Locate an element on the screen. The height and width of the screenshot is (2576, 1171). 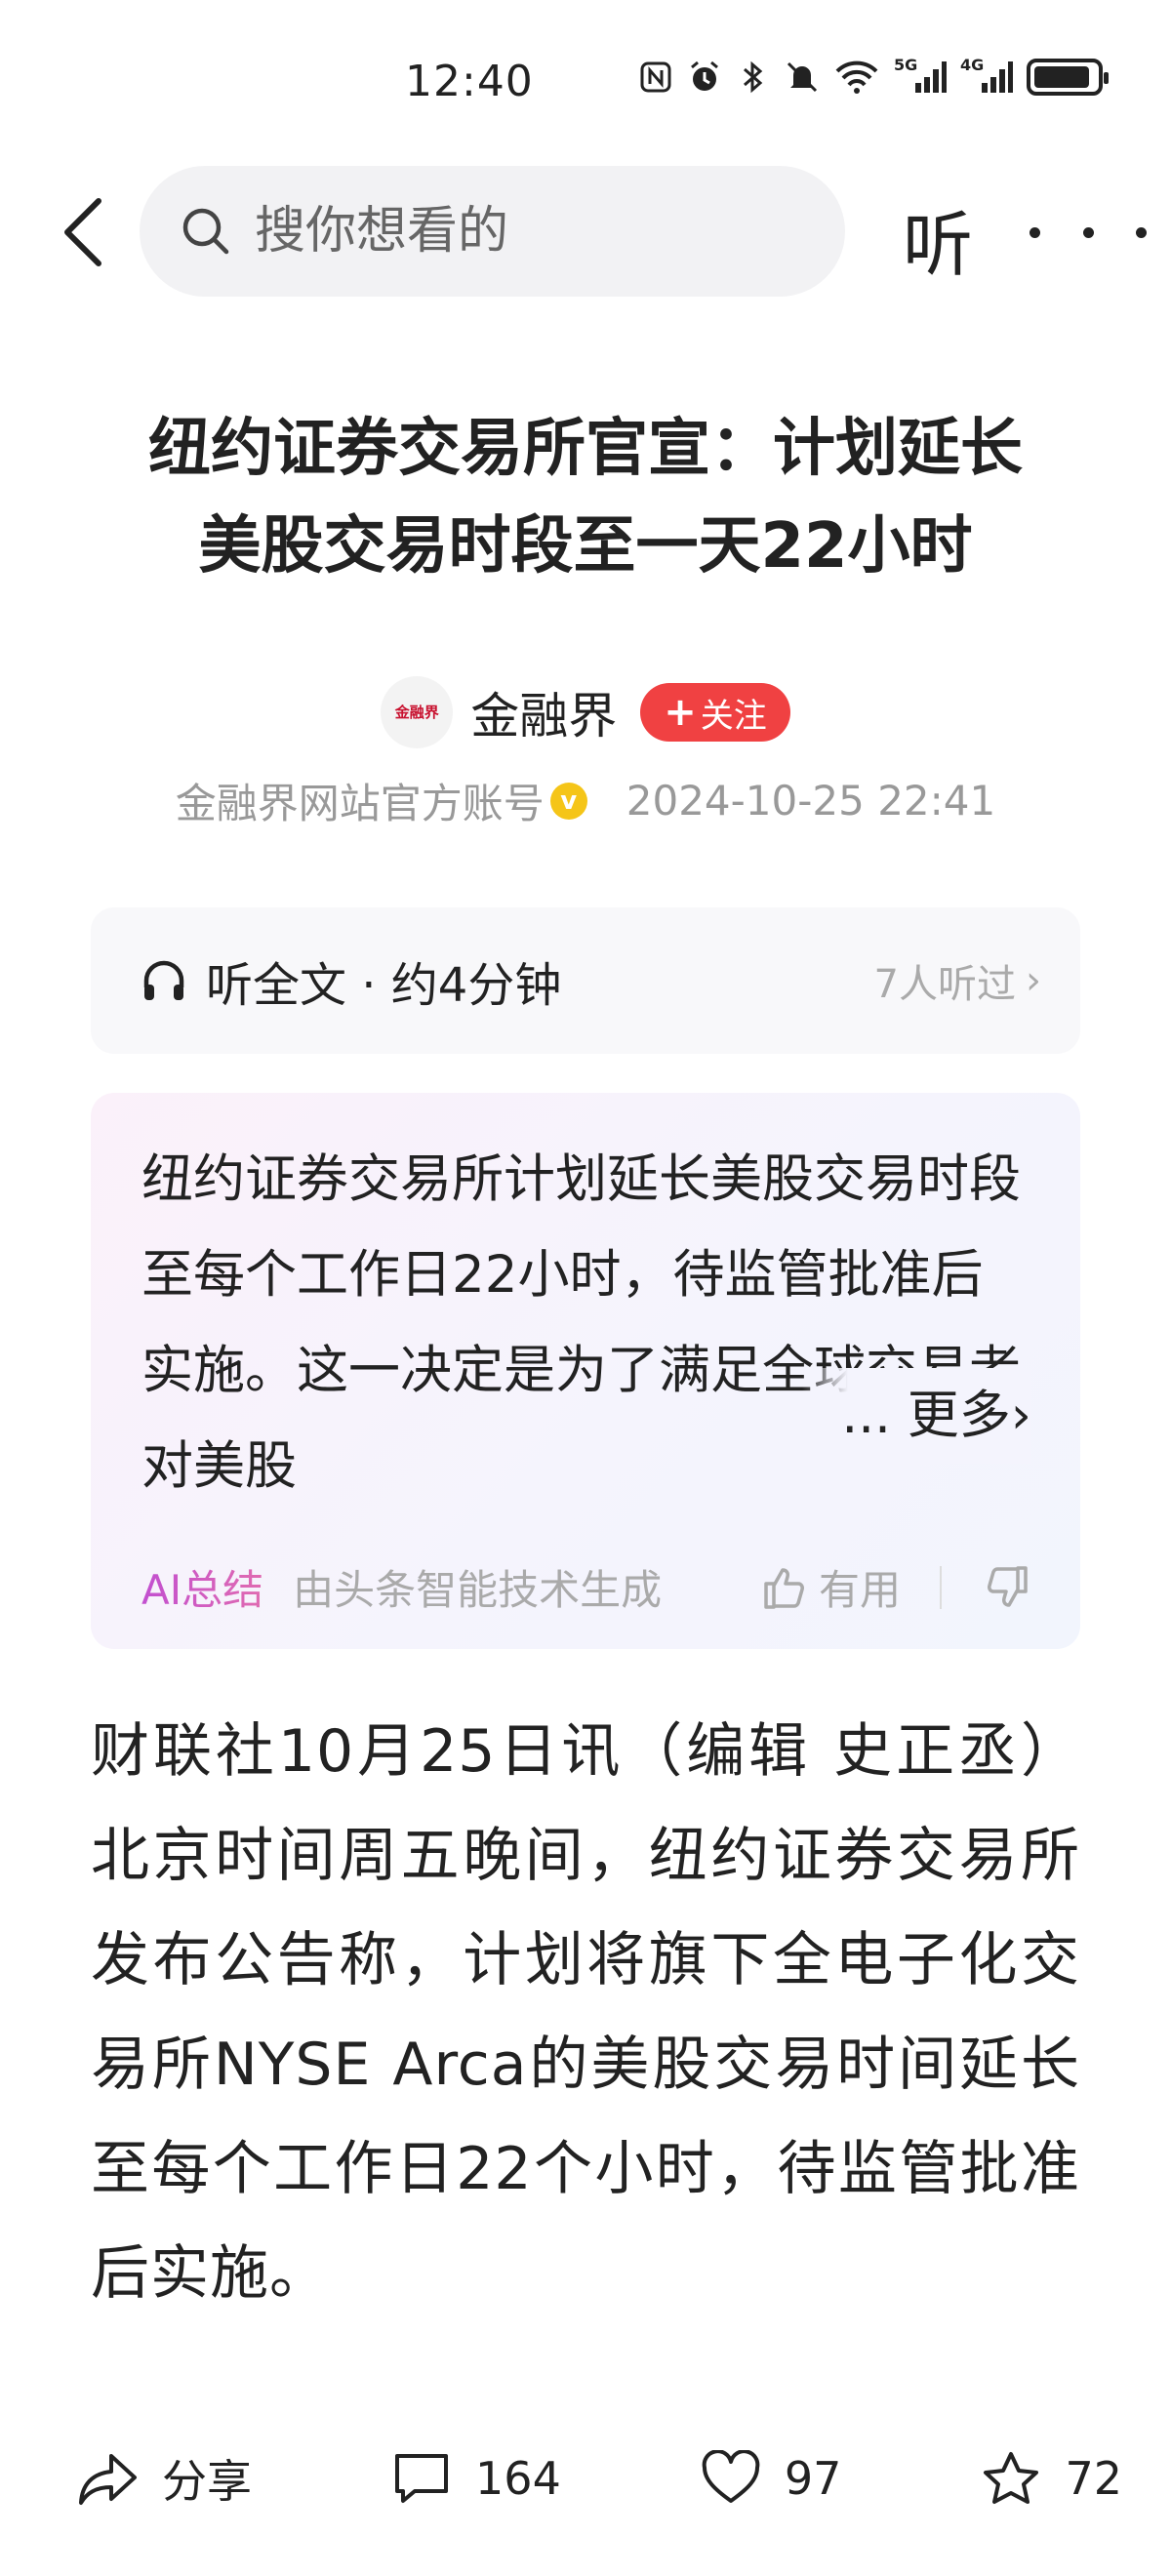
listen-button: 听 is located at coordinates (938, 238).